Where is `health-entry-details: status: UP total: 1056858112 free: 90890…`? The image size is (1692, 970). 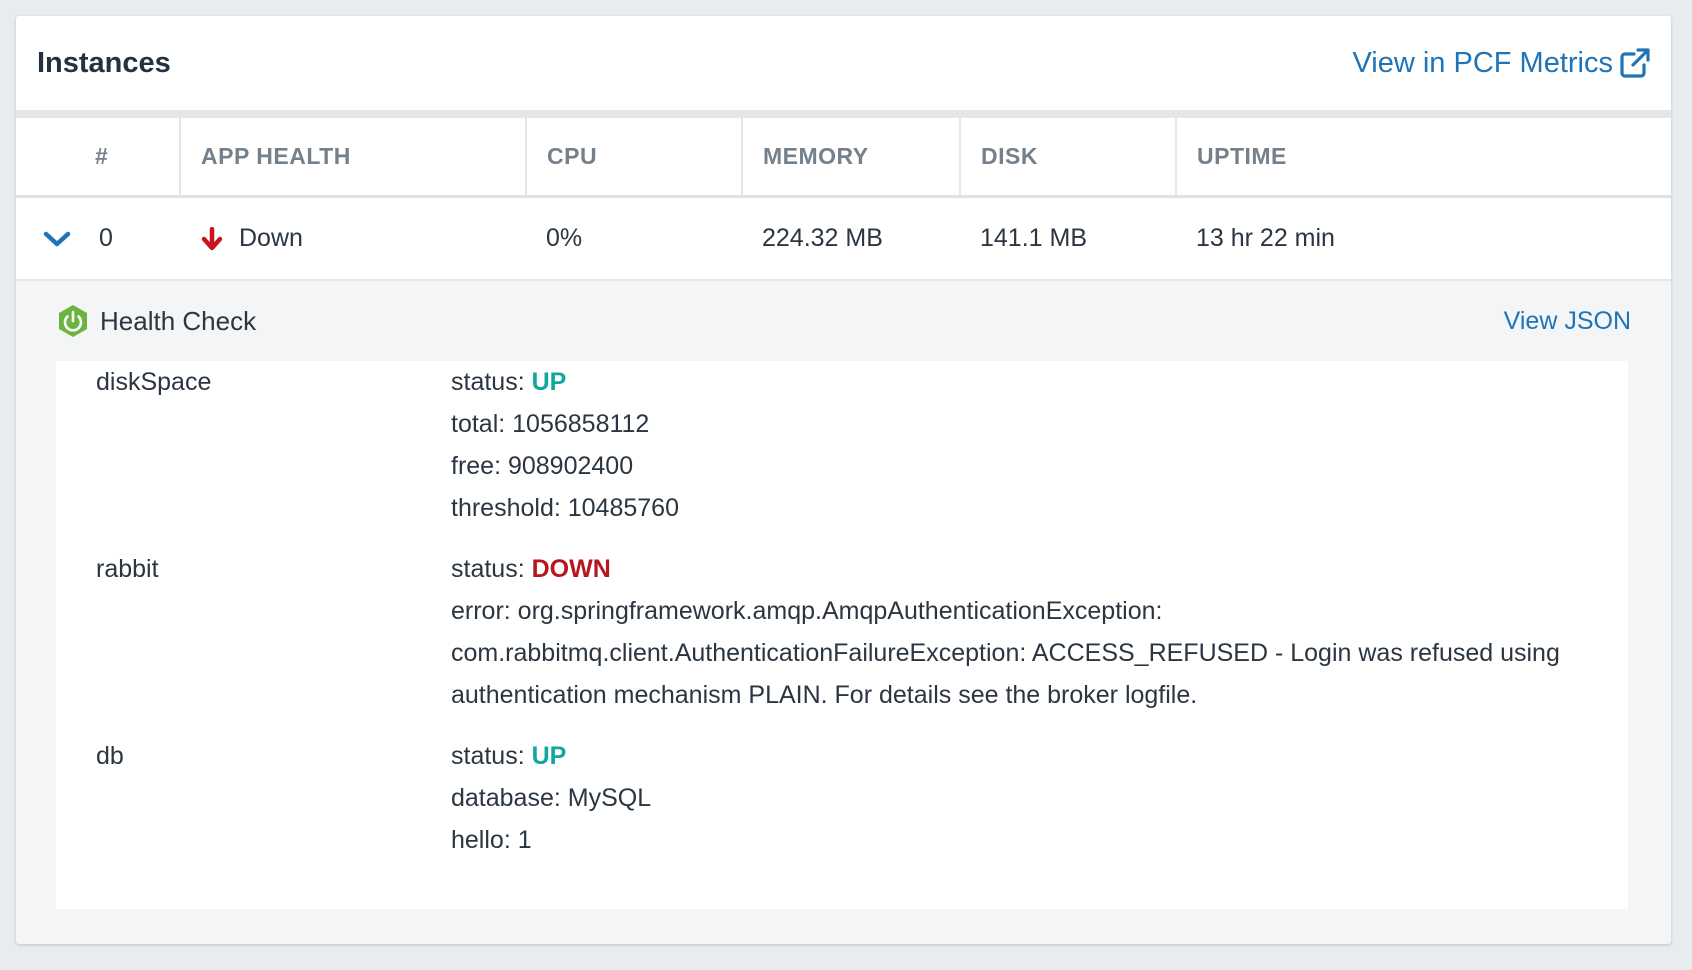
health-entry-details: status: UP total: 1056858112 free: 90890… is located at coordinates (1039, 445).